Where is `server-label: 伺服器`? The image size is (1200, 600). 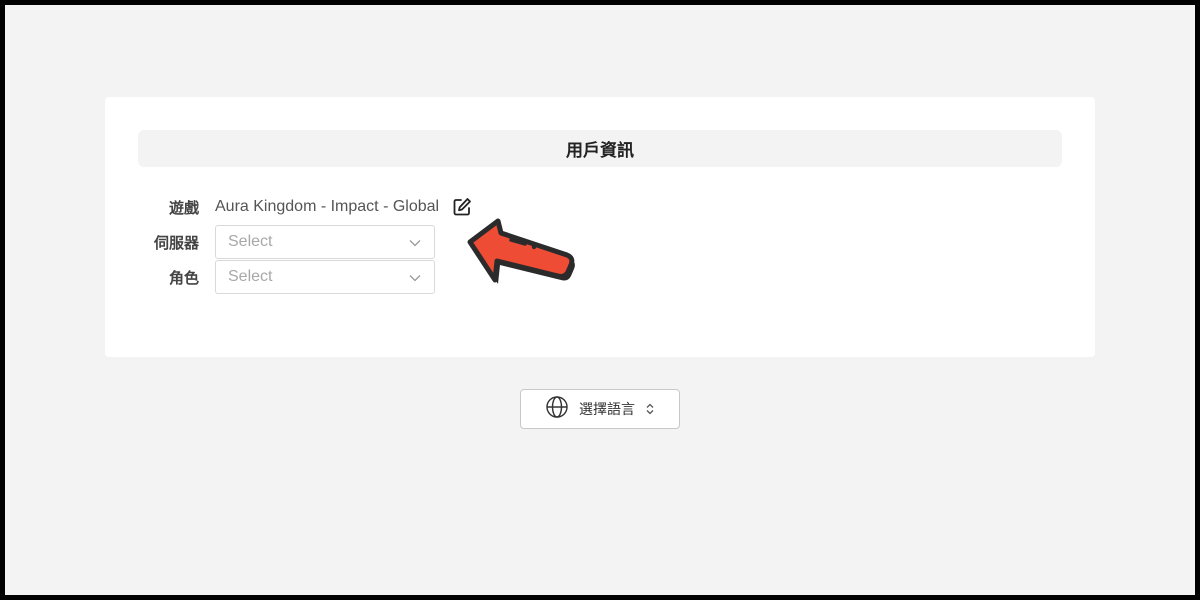 server-label: 伺服器 is located at coordinates (176, 242).